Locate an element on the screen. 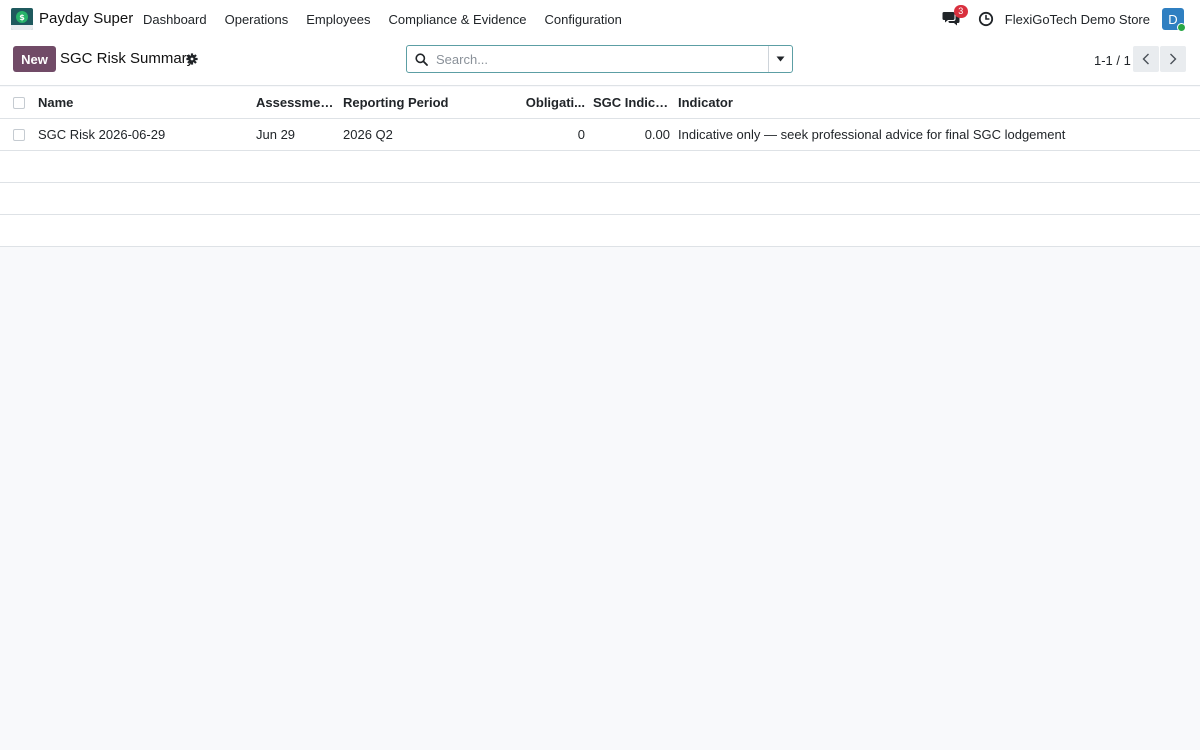  menu-item-employees: Employees is located at coordinates (338, 19).